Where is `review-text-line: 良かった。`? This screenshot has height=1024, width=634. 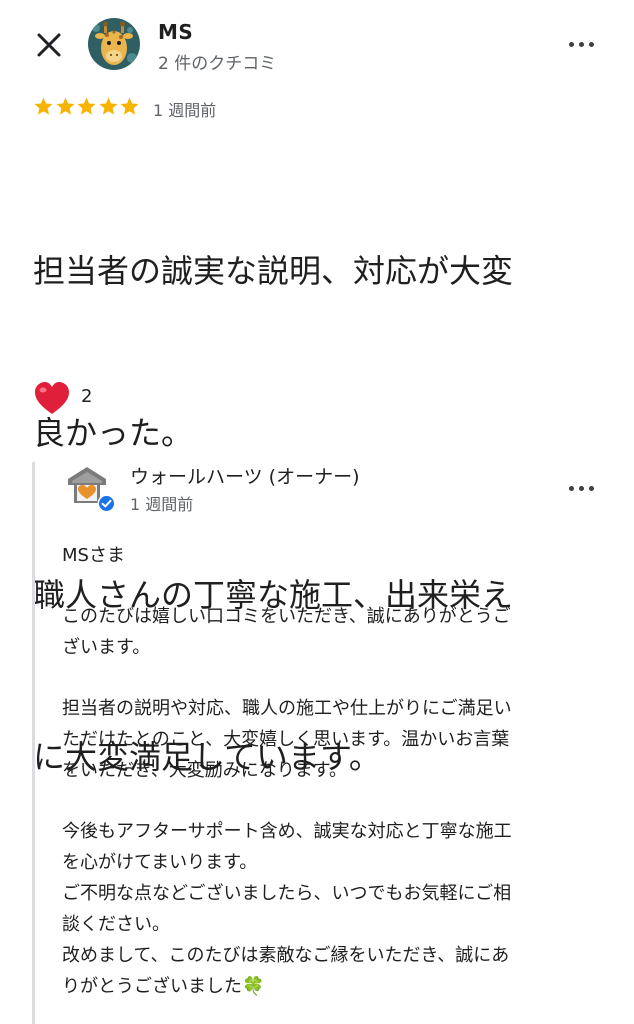
review-text-line: 良かった。 is located at coordinates (113, 433).